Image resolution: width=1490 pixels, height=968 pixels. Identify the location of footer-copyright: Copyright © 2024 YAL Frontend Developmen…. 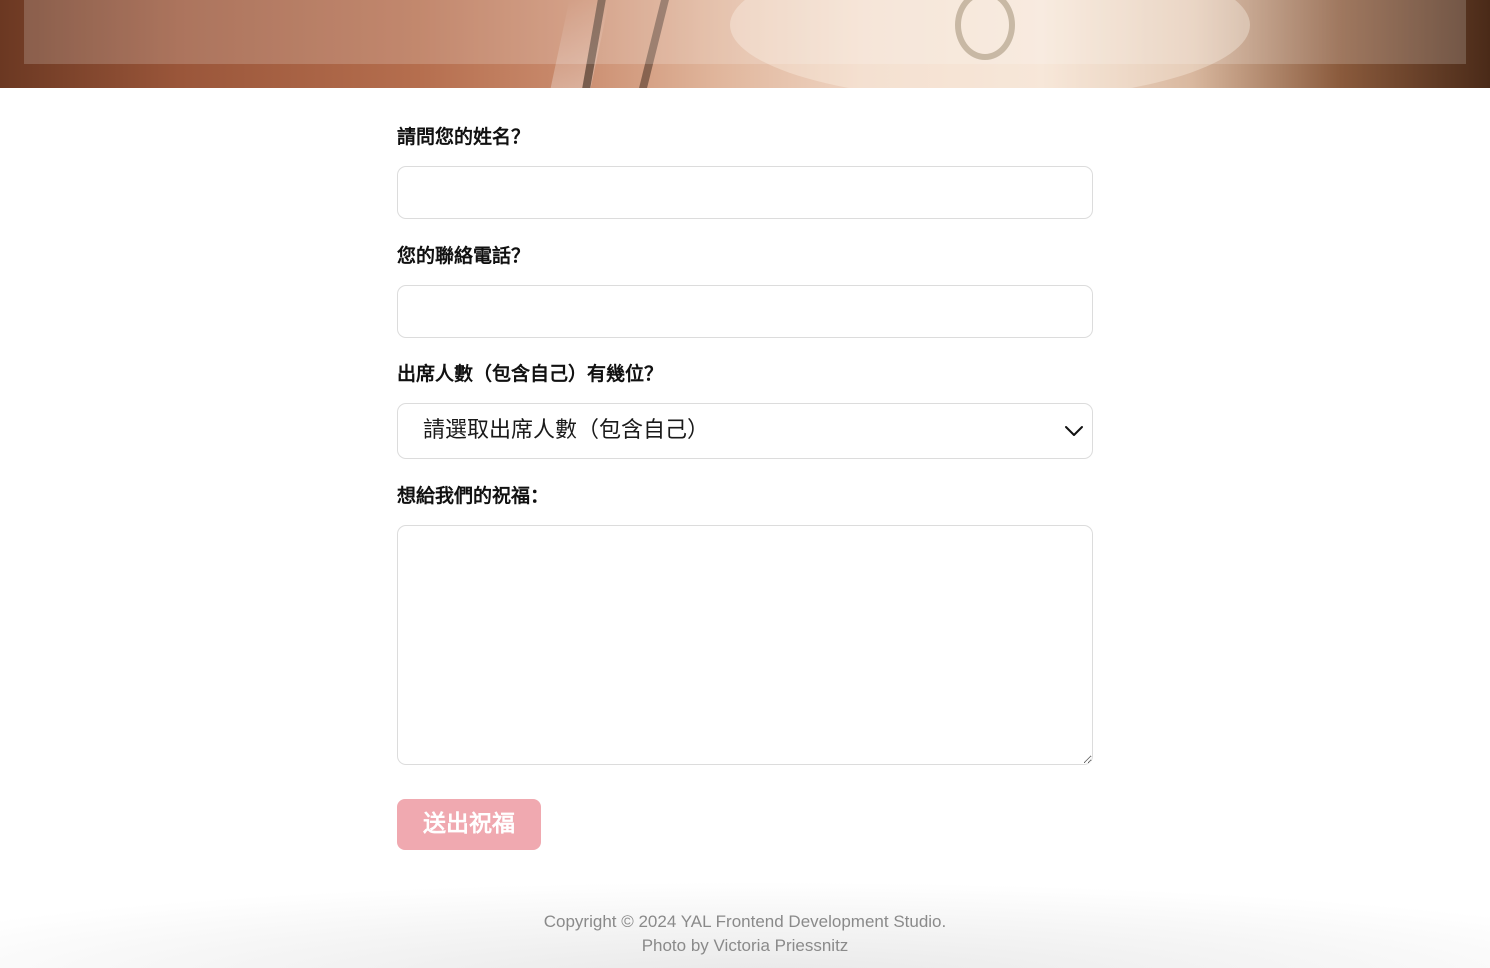
(745, 921).